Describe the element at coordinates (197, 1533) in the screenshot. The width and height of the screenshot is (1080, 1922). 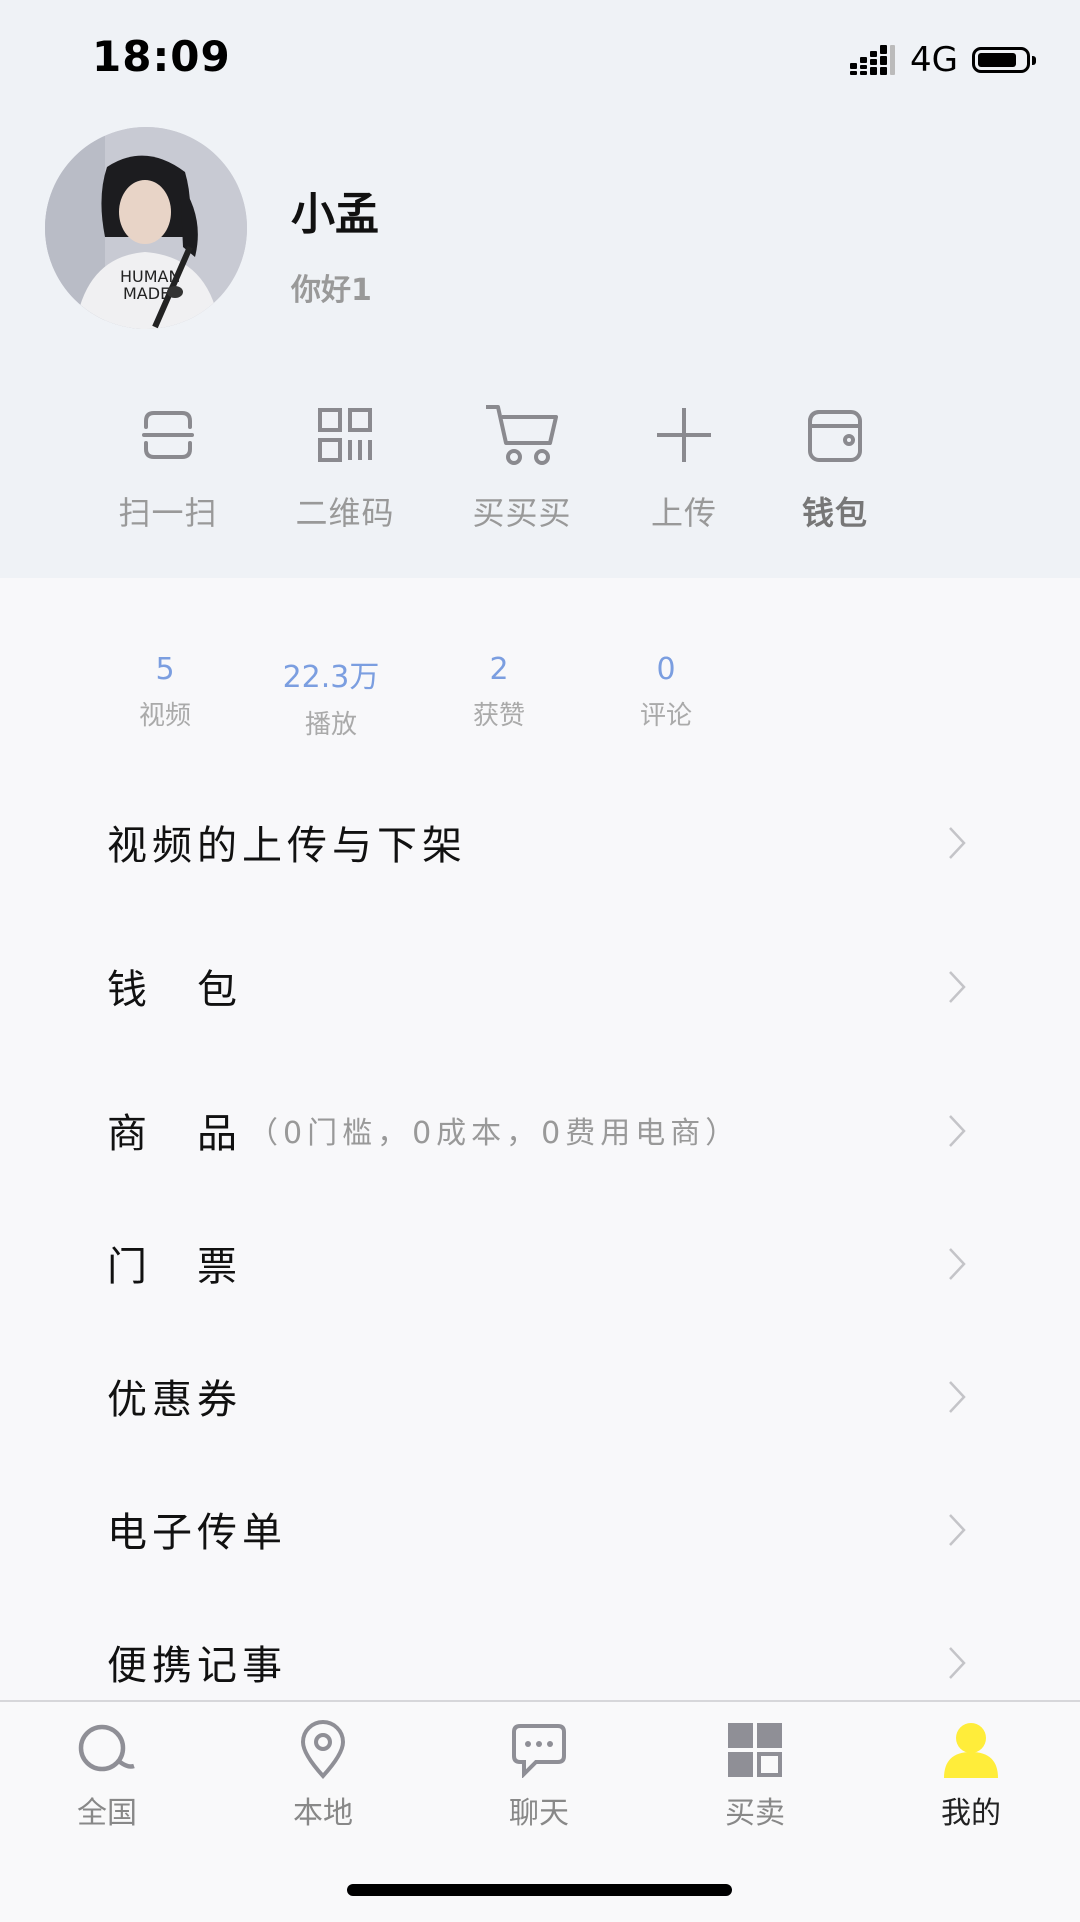
I see `menu-item-label: 电子传单` at that location.